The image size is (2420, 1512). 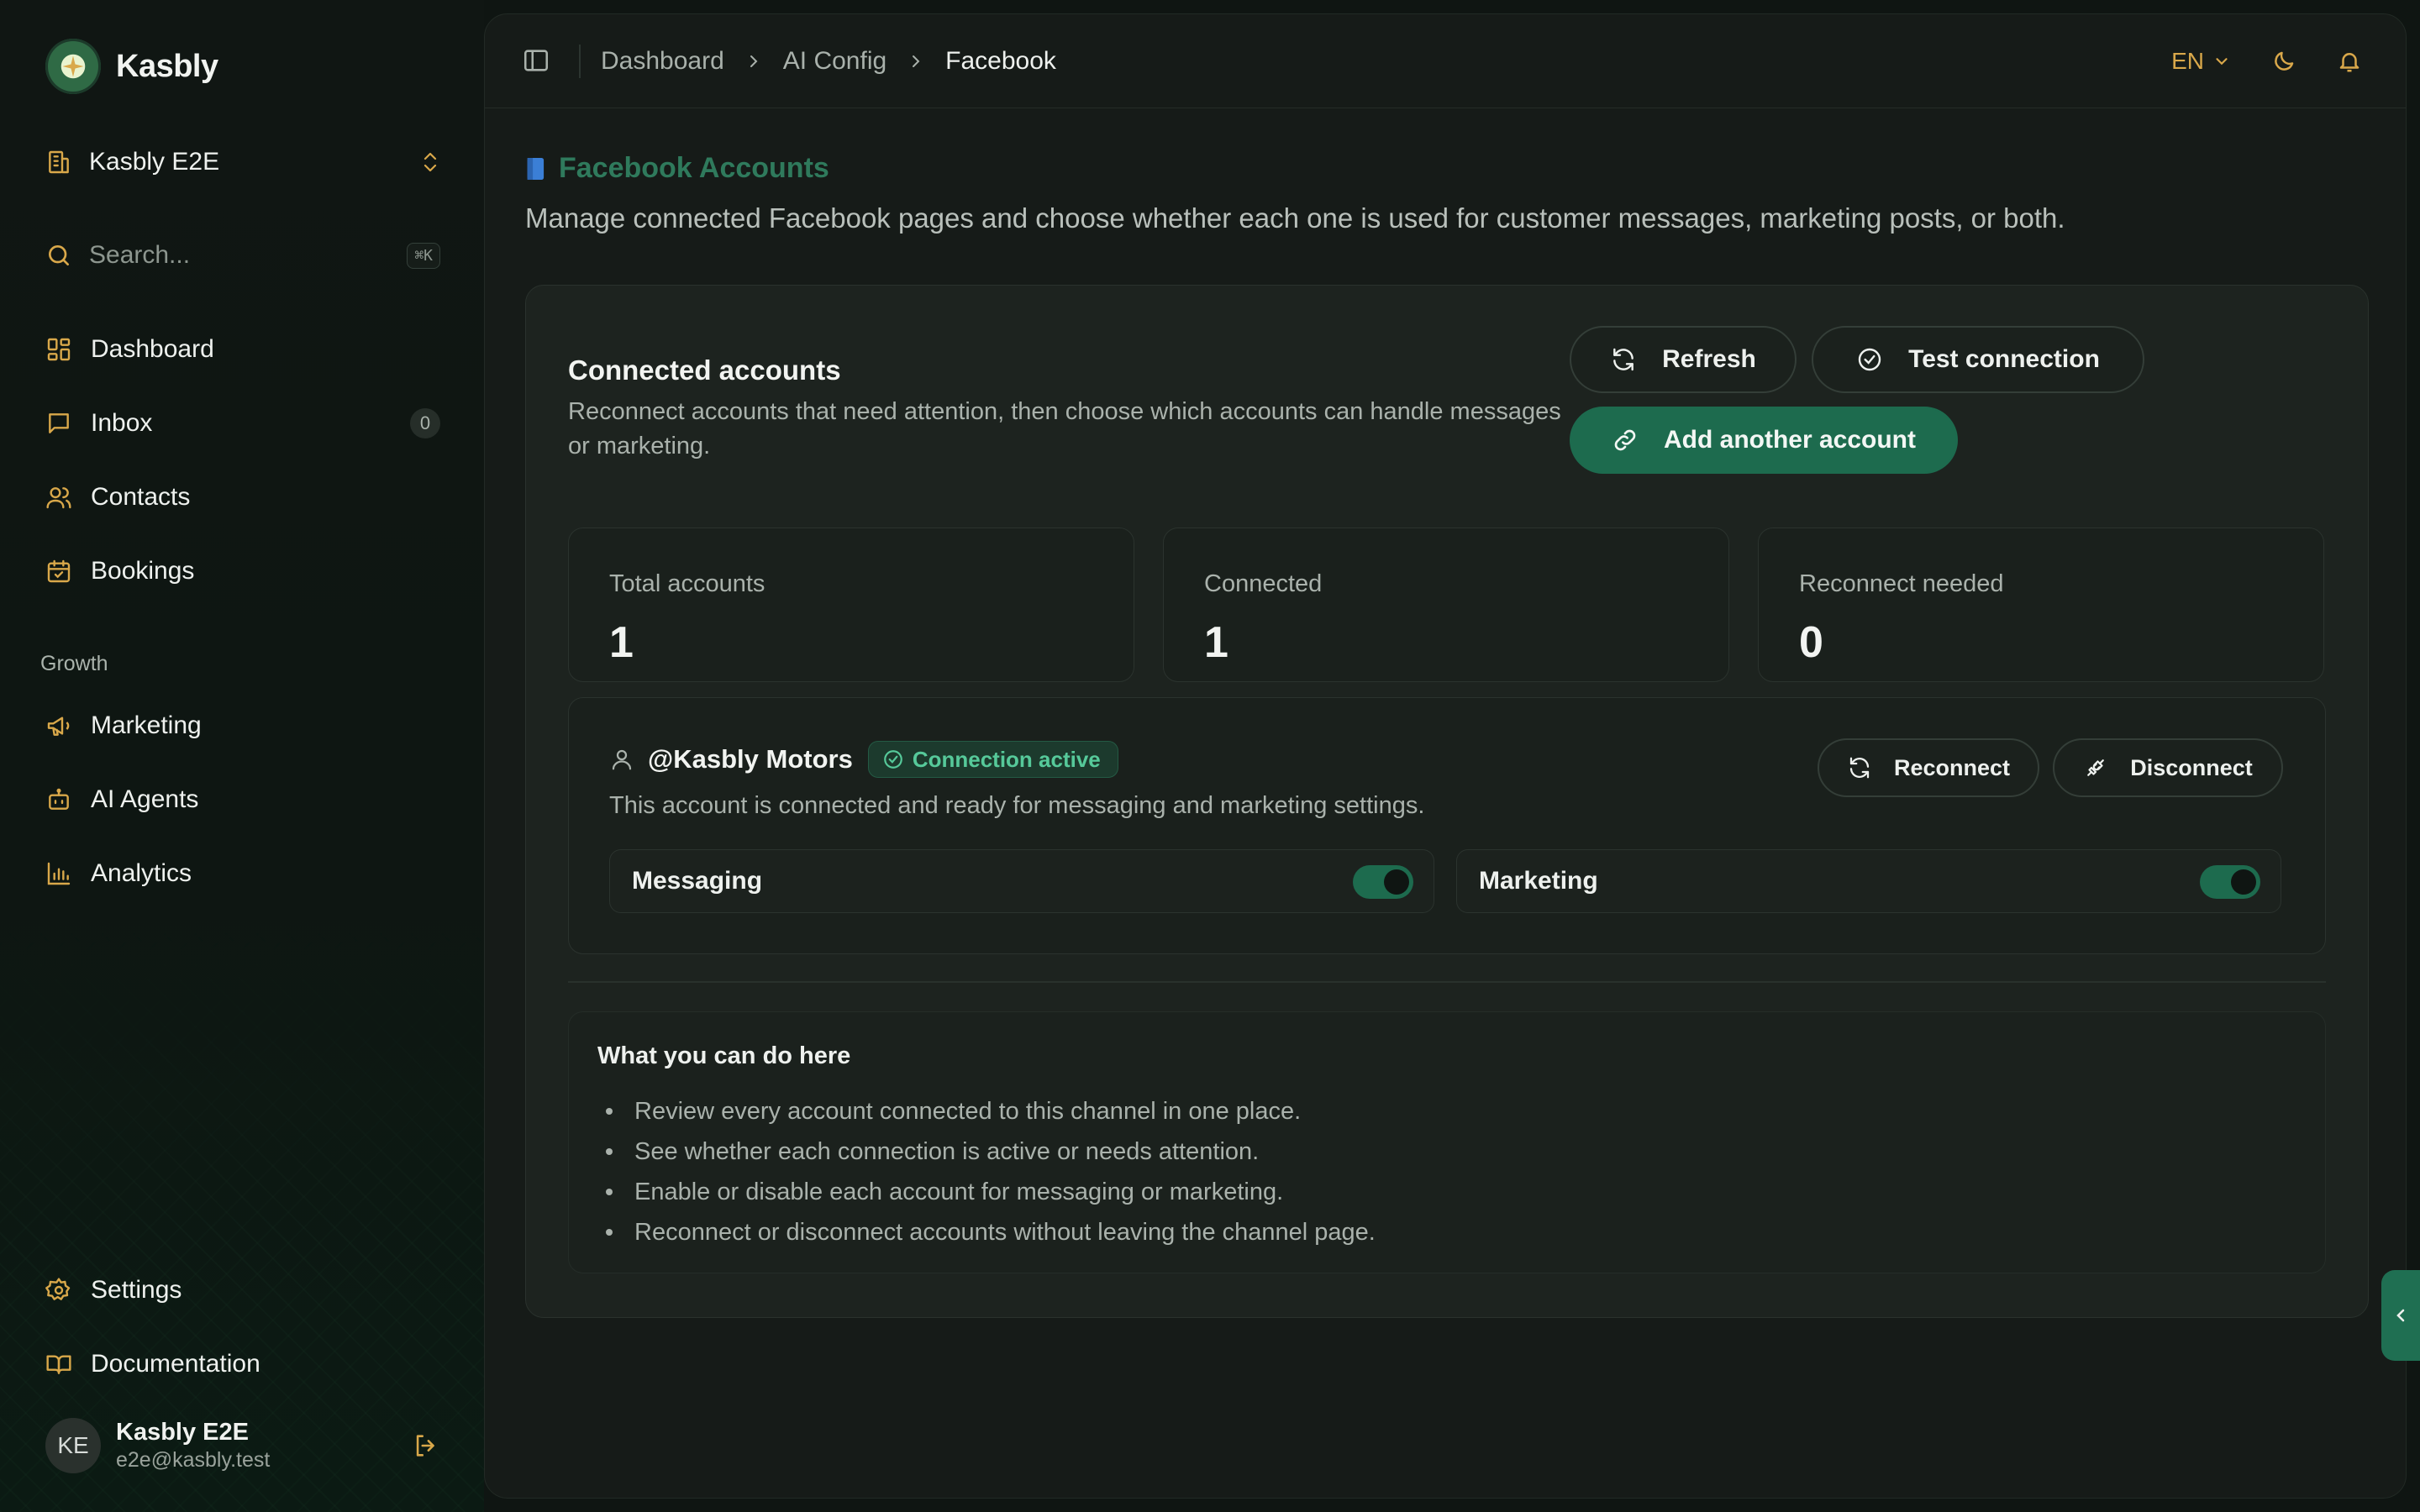 I want to click on disconnect-label: Disconnect, so click(x=2191, y=767).